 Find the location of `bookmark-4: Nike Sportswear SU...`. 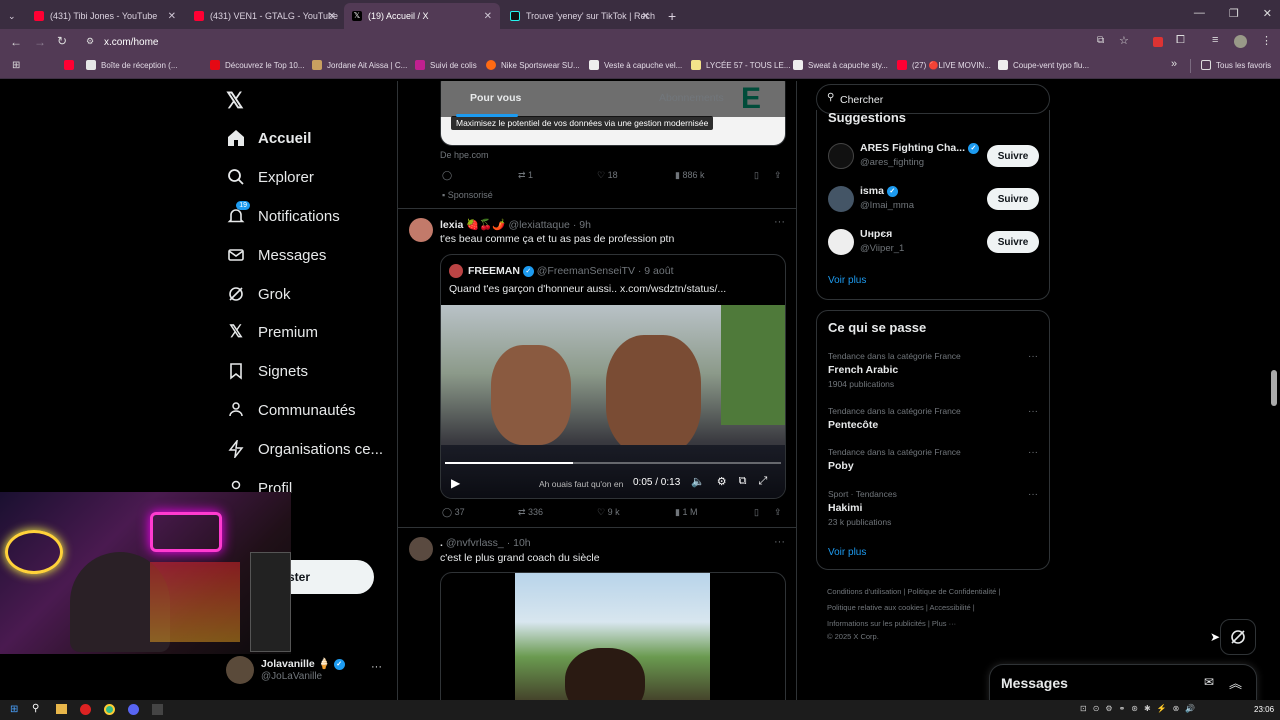

bookmark-4: Nike Sportswear SU... is located at coordinates (533, 65).